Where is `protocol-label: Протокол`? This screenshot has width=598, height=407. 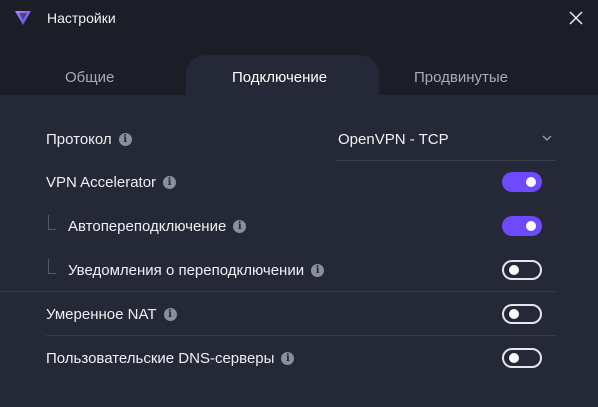 protocol-label: Протокол is located at coordinates (79, 139).